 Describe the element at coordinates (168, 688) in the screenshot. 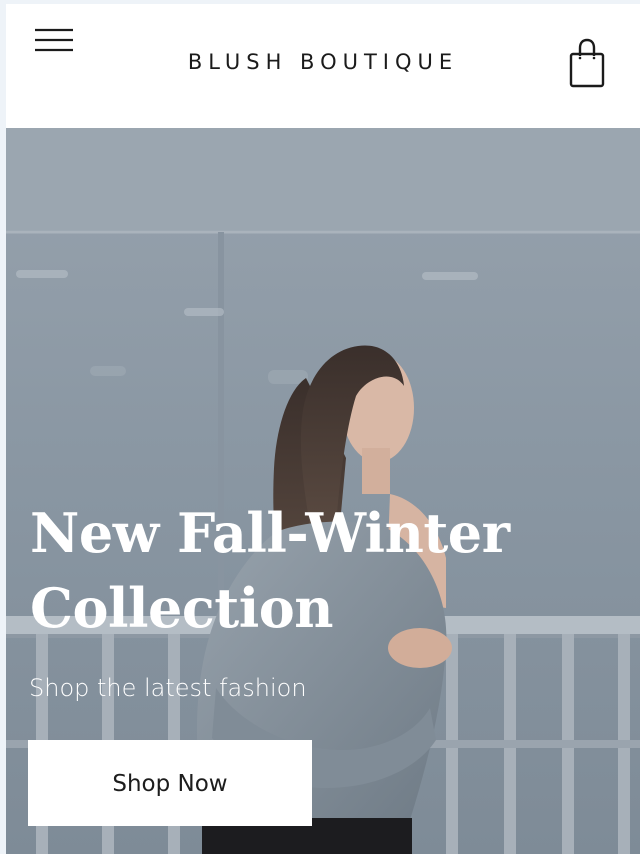

I see `hero-subtitle: Shop the latest fashion` at that location.